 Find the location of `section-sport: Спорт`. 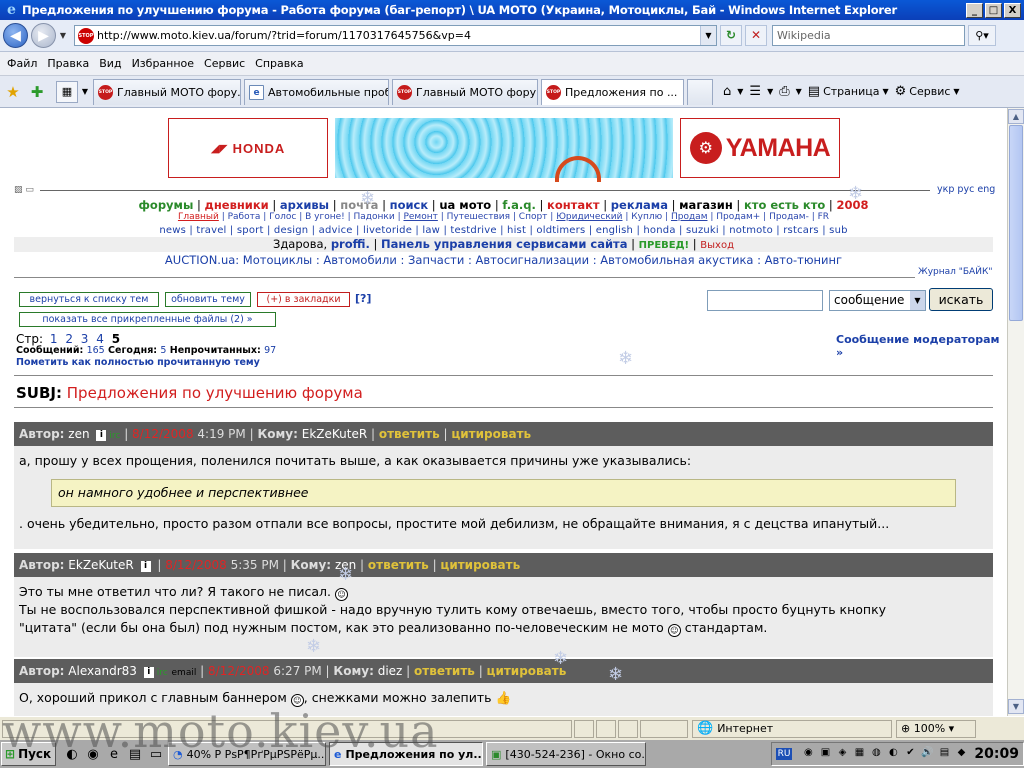

section-sport: Спорт is located at coordinates (533, 217).